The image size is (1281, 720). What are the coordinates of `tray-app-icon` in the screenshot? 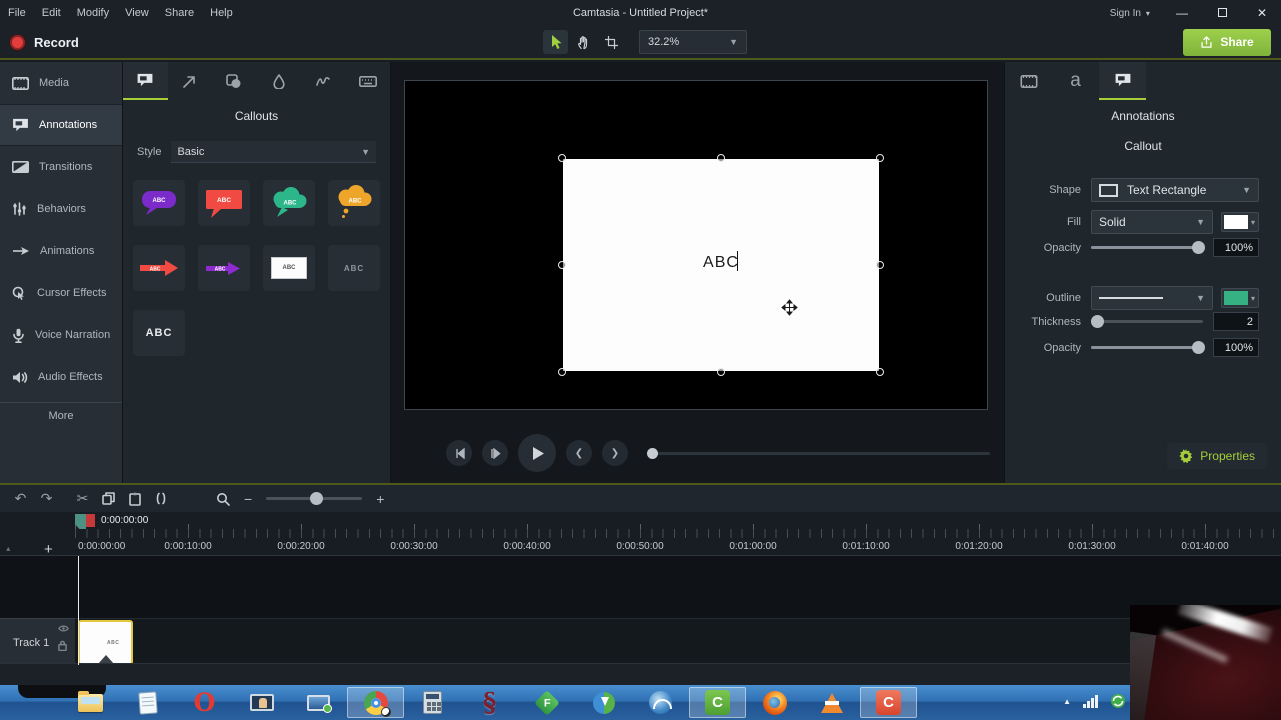 It's located at (1118, 701).